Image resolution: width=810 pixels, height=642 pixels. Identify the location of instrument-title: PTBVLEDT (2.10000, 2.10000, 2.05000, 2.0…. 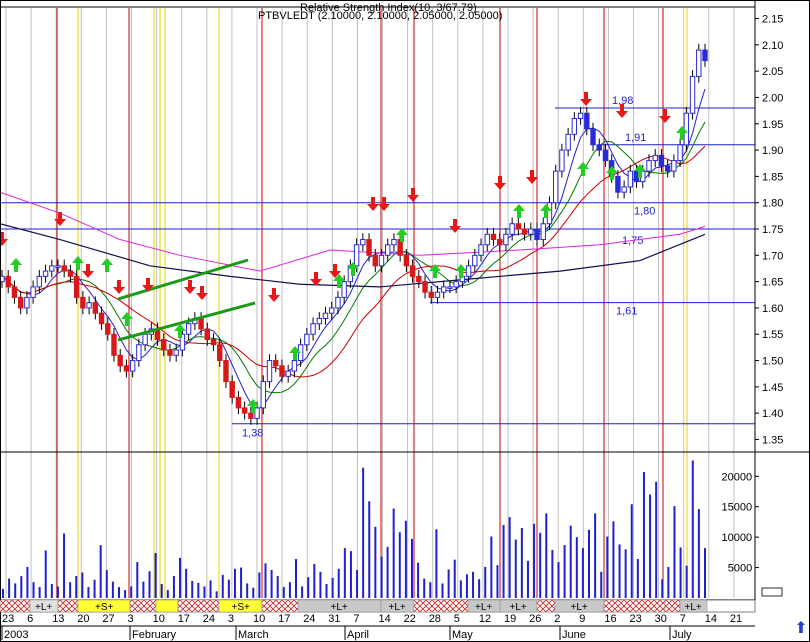
(380, 16).